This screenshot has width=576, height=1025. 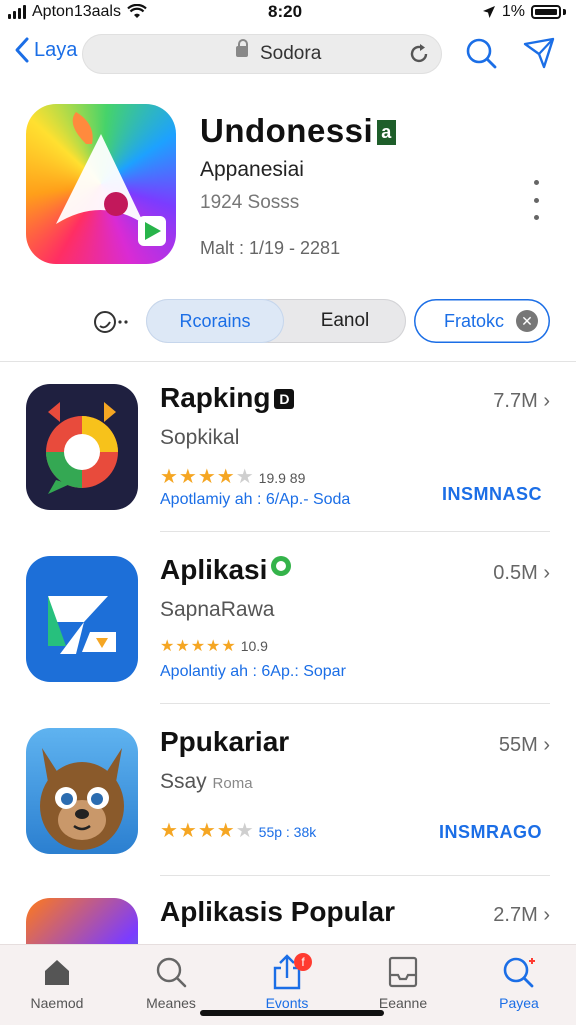 I want to click on reload-icon, so click(x=419, y=54).